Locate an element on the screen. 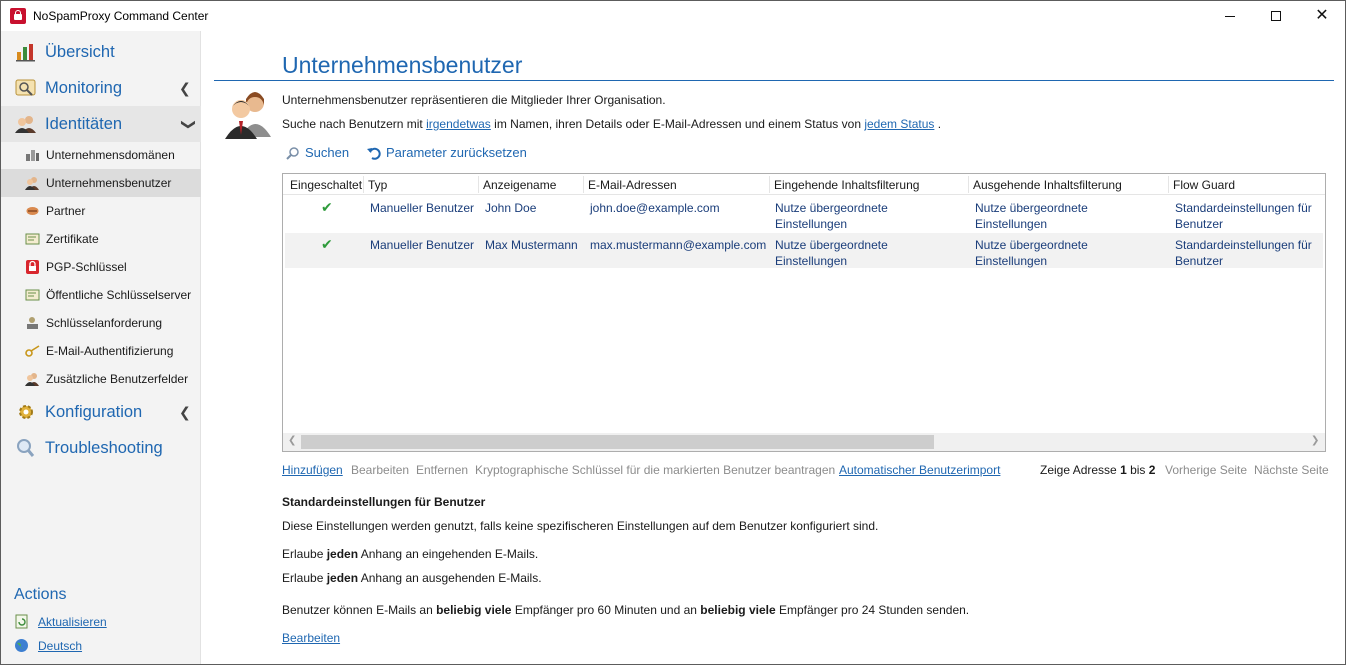 The image size is (1346, 665). close-icon: ✕ is located at coordinates (1322, 15).